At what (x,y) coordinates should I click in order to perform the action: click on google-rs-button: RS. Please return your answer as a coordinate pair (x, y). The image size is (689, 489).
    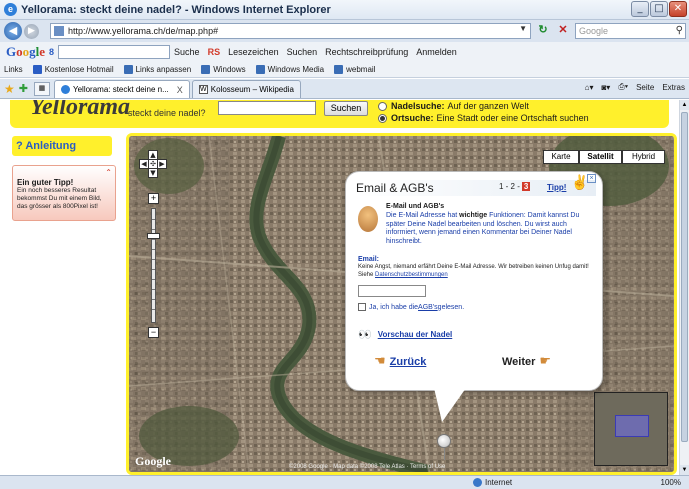
    Looking at the image, I should click on (214, 52).